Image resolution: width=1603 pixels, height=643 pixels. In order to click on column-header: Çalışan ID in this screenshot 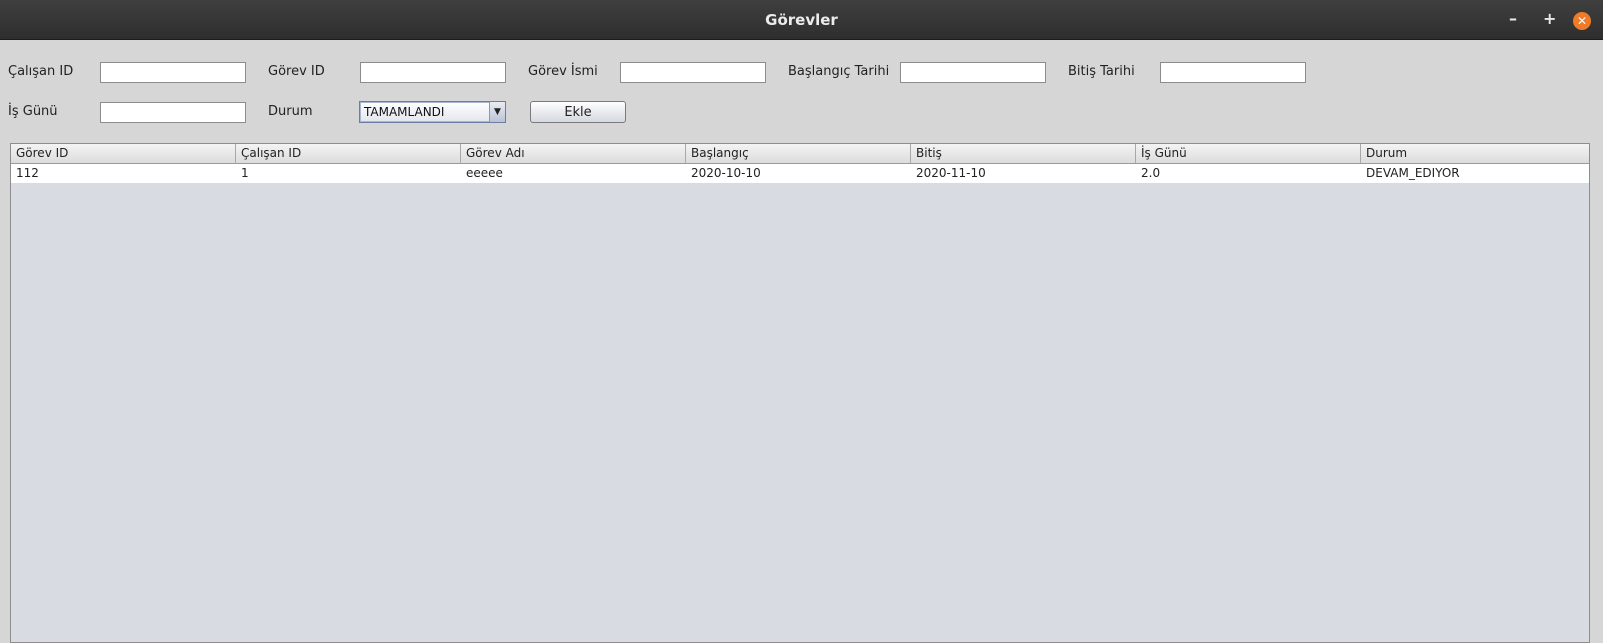, I will do `click(348, 153)`.